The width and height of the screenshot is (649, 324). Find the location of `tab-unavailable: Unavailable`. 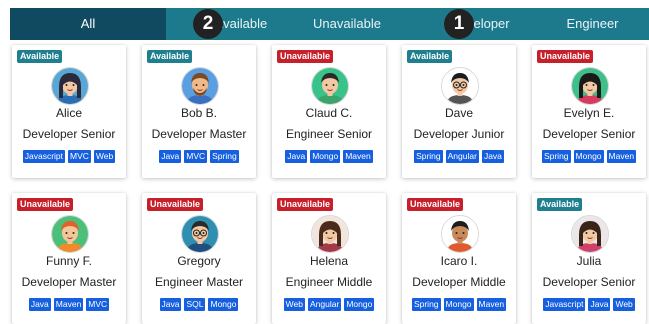

tab-unavailable: Unavailable is located at coordinates (347, 24).